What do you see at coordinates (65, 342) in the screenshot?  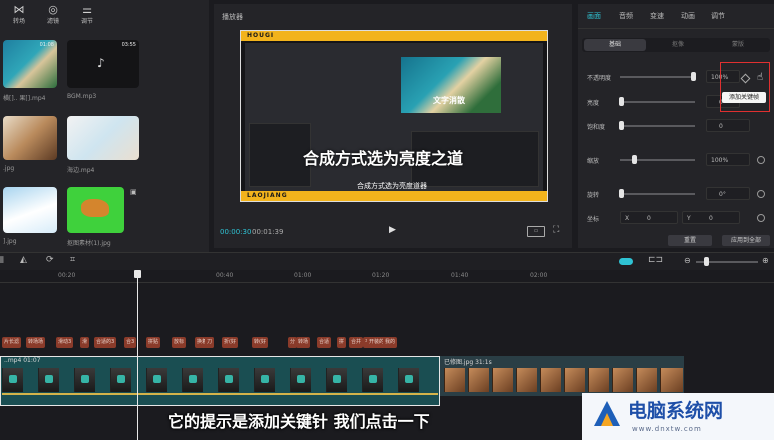 I see `text-chip: 滑动3` at bounding box center [65, 342].